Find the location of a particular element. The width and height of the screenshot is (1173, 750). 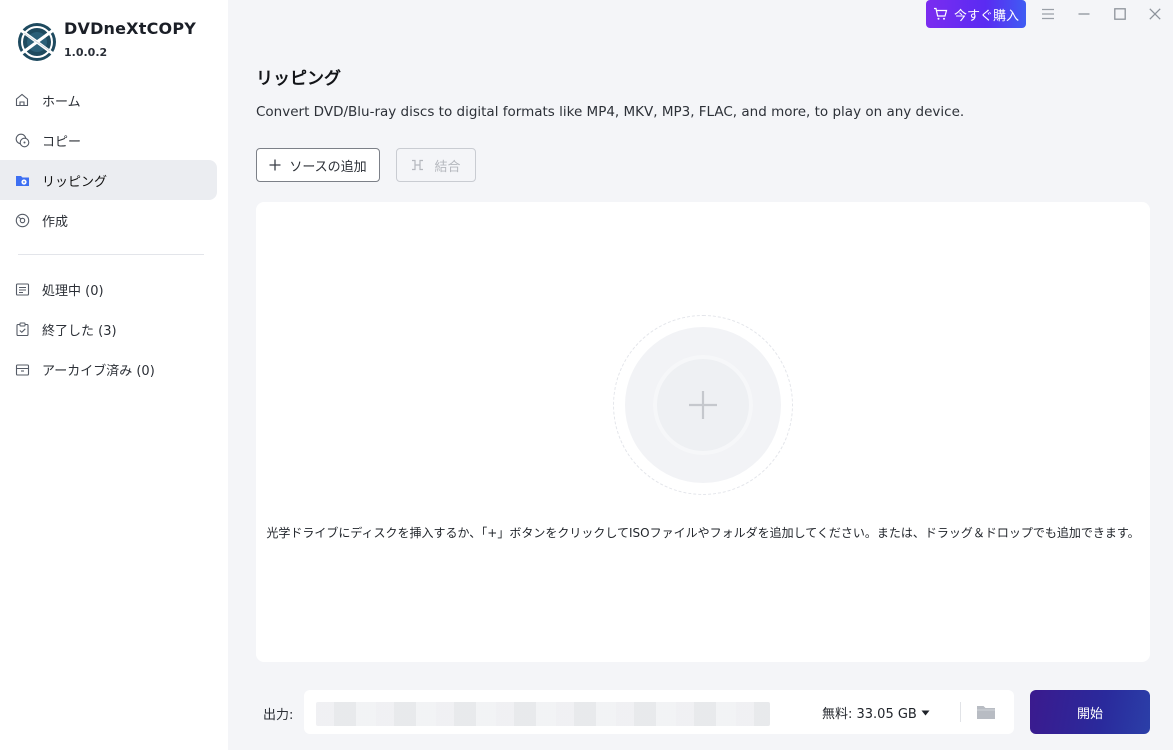

sidebar-item-label: ホーム is located at coordinates (61, 102).